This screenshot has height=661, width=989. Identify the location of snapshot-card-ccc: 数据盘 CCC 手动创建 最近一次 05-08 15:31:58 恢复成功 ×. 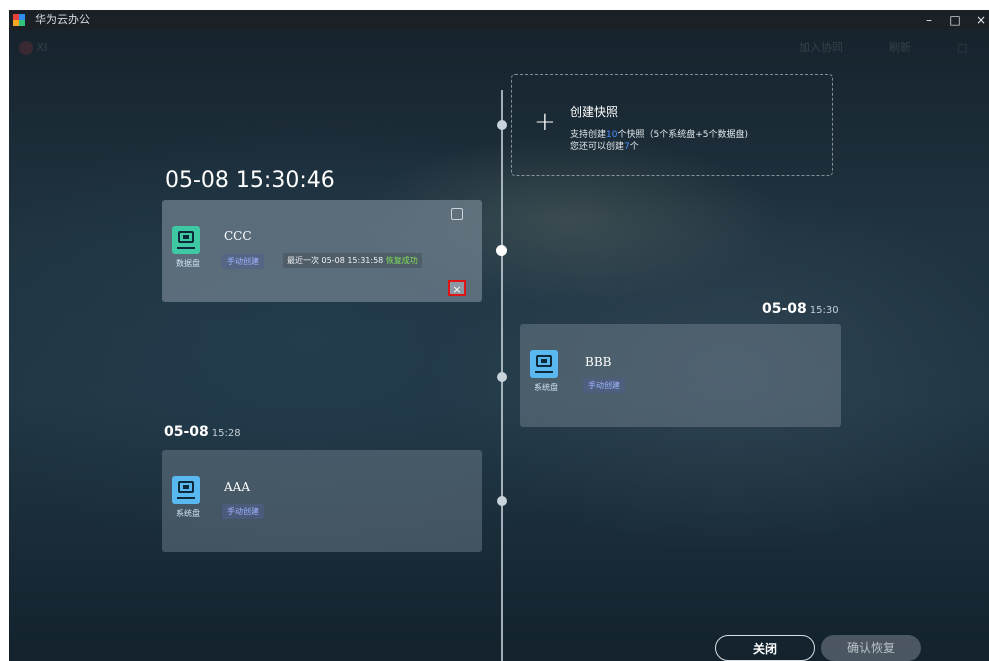
(322, 251).